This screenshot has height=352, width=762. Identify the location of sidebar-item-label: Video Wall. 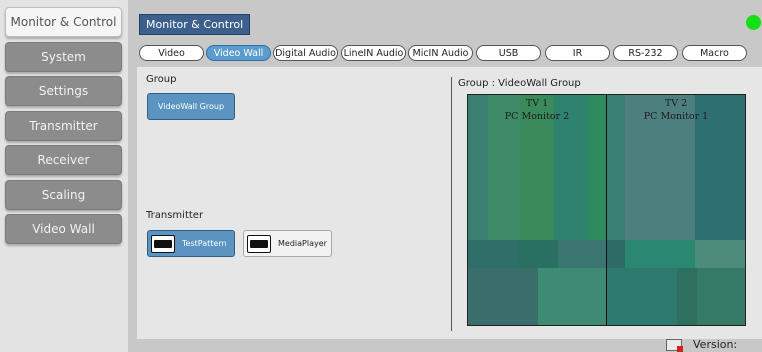
(63, 229).